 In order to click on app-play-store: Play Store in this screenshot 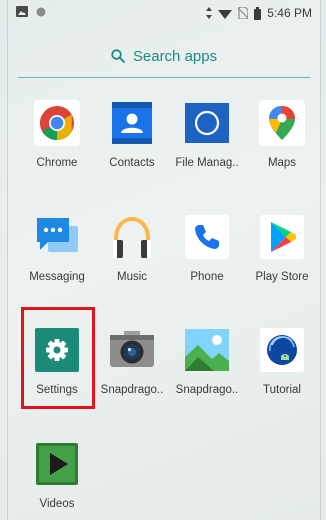, I will do `click(282, 248)`.